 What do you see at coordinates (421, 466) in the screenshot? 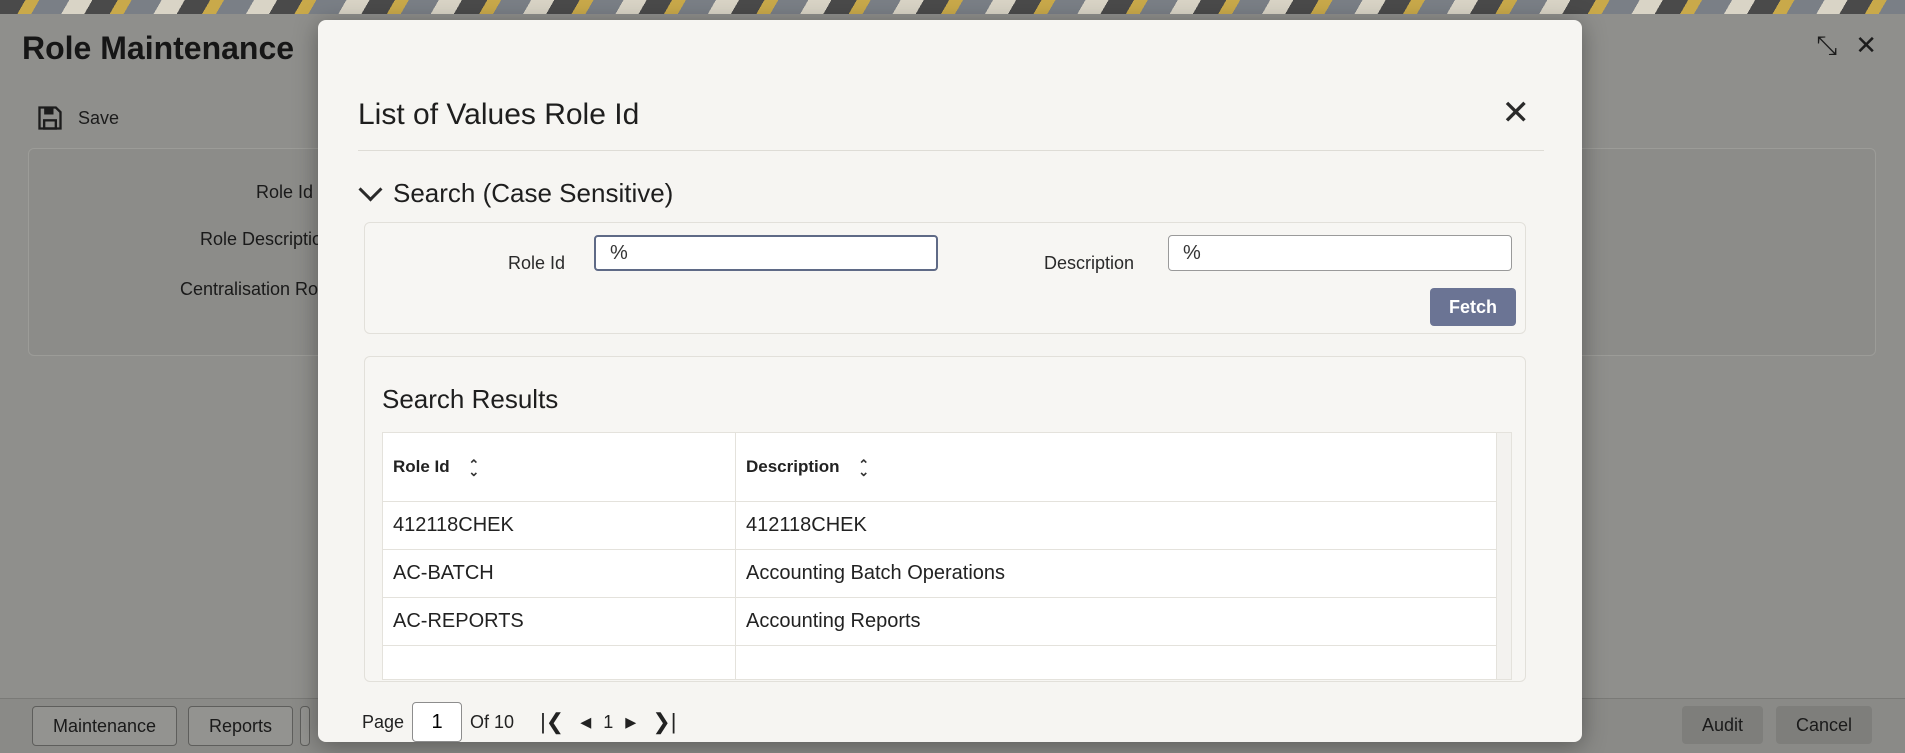
I see `column-label: Role Id` at bounding box center [421, 466].